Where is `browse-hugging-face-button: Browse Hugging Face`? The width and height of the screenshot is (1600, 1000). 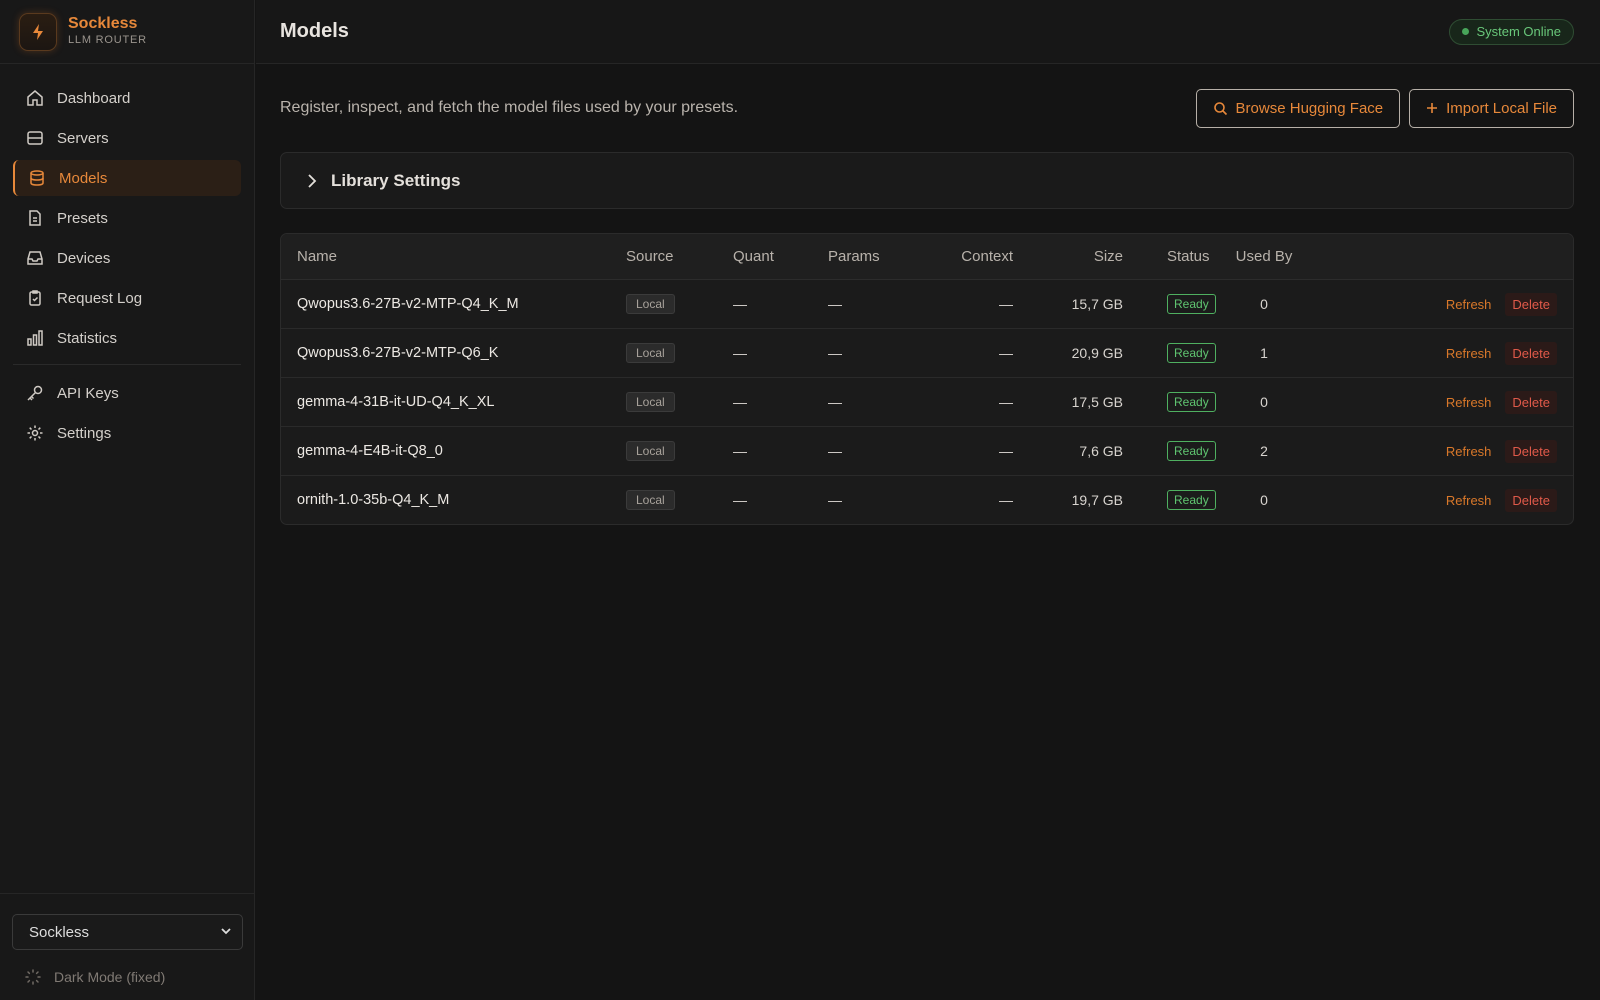 browse-hugging-face-button: Browse Hugging Face is located at coordinates (1298, 108).